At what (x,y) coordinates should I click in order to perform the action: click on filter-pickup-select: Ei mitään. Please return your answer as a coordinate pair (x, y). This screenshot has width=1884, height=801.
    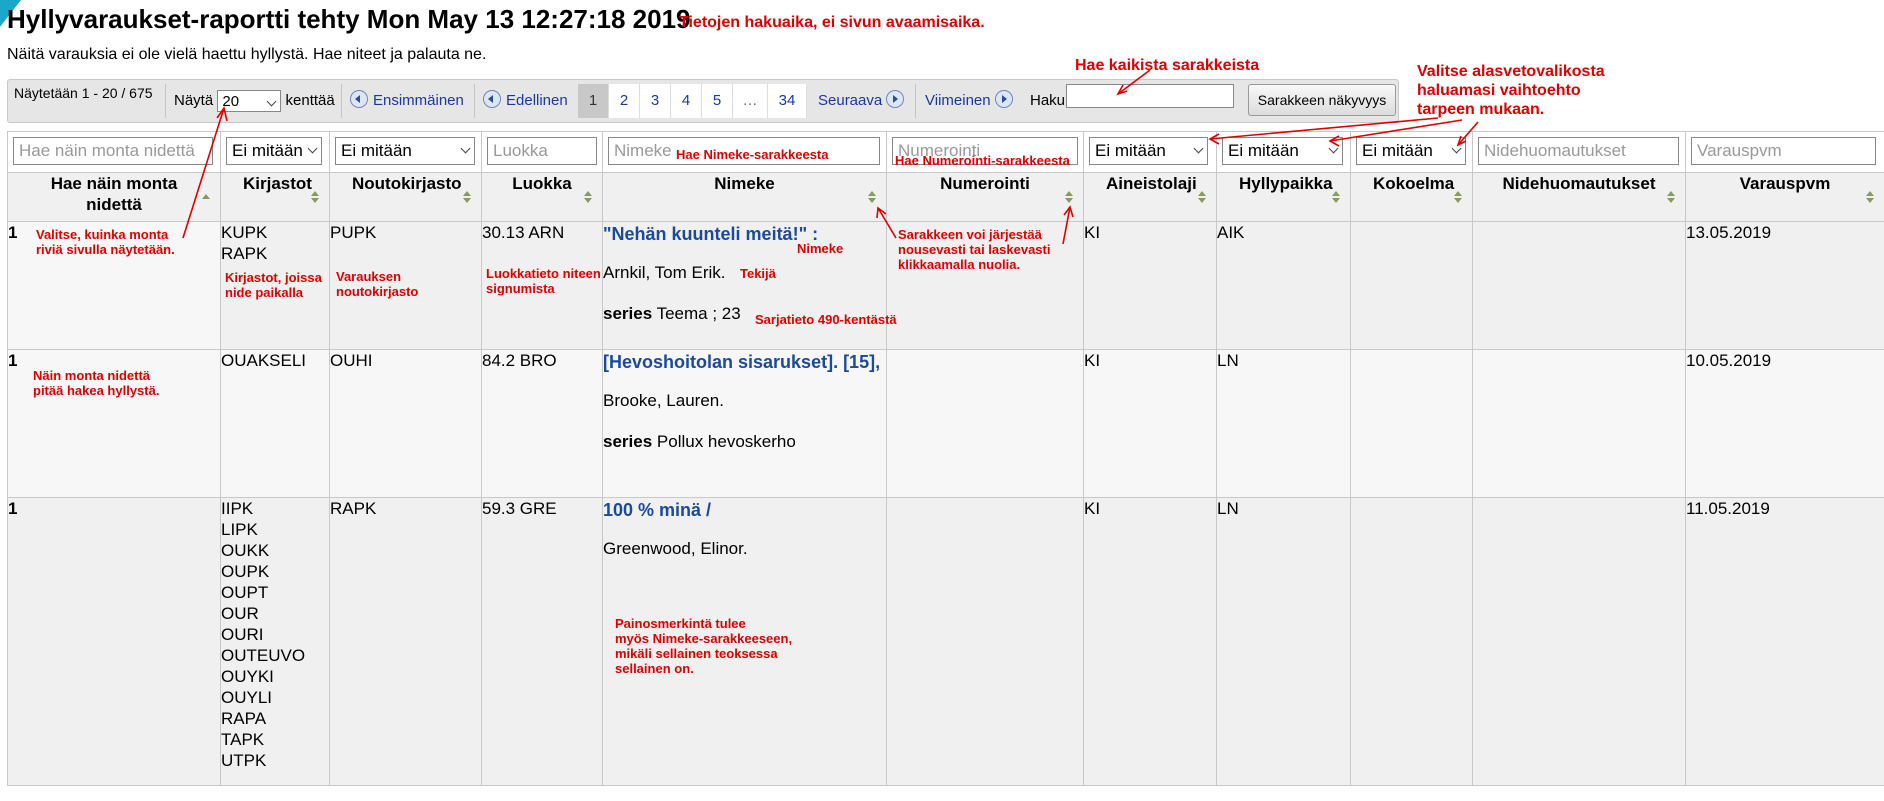
    Looking at the image, I should click on (405, 151).